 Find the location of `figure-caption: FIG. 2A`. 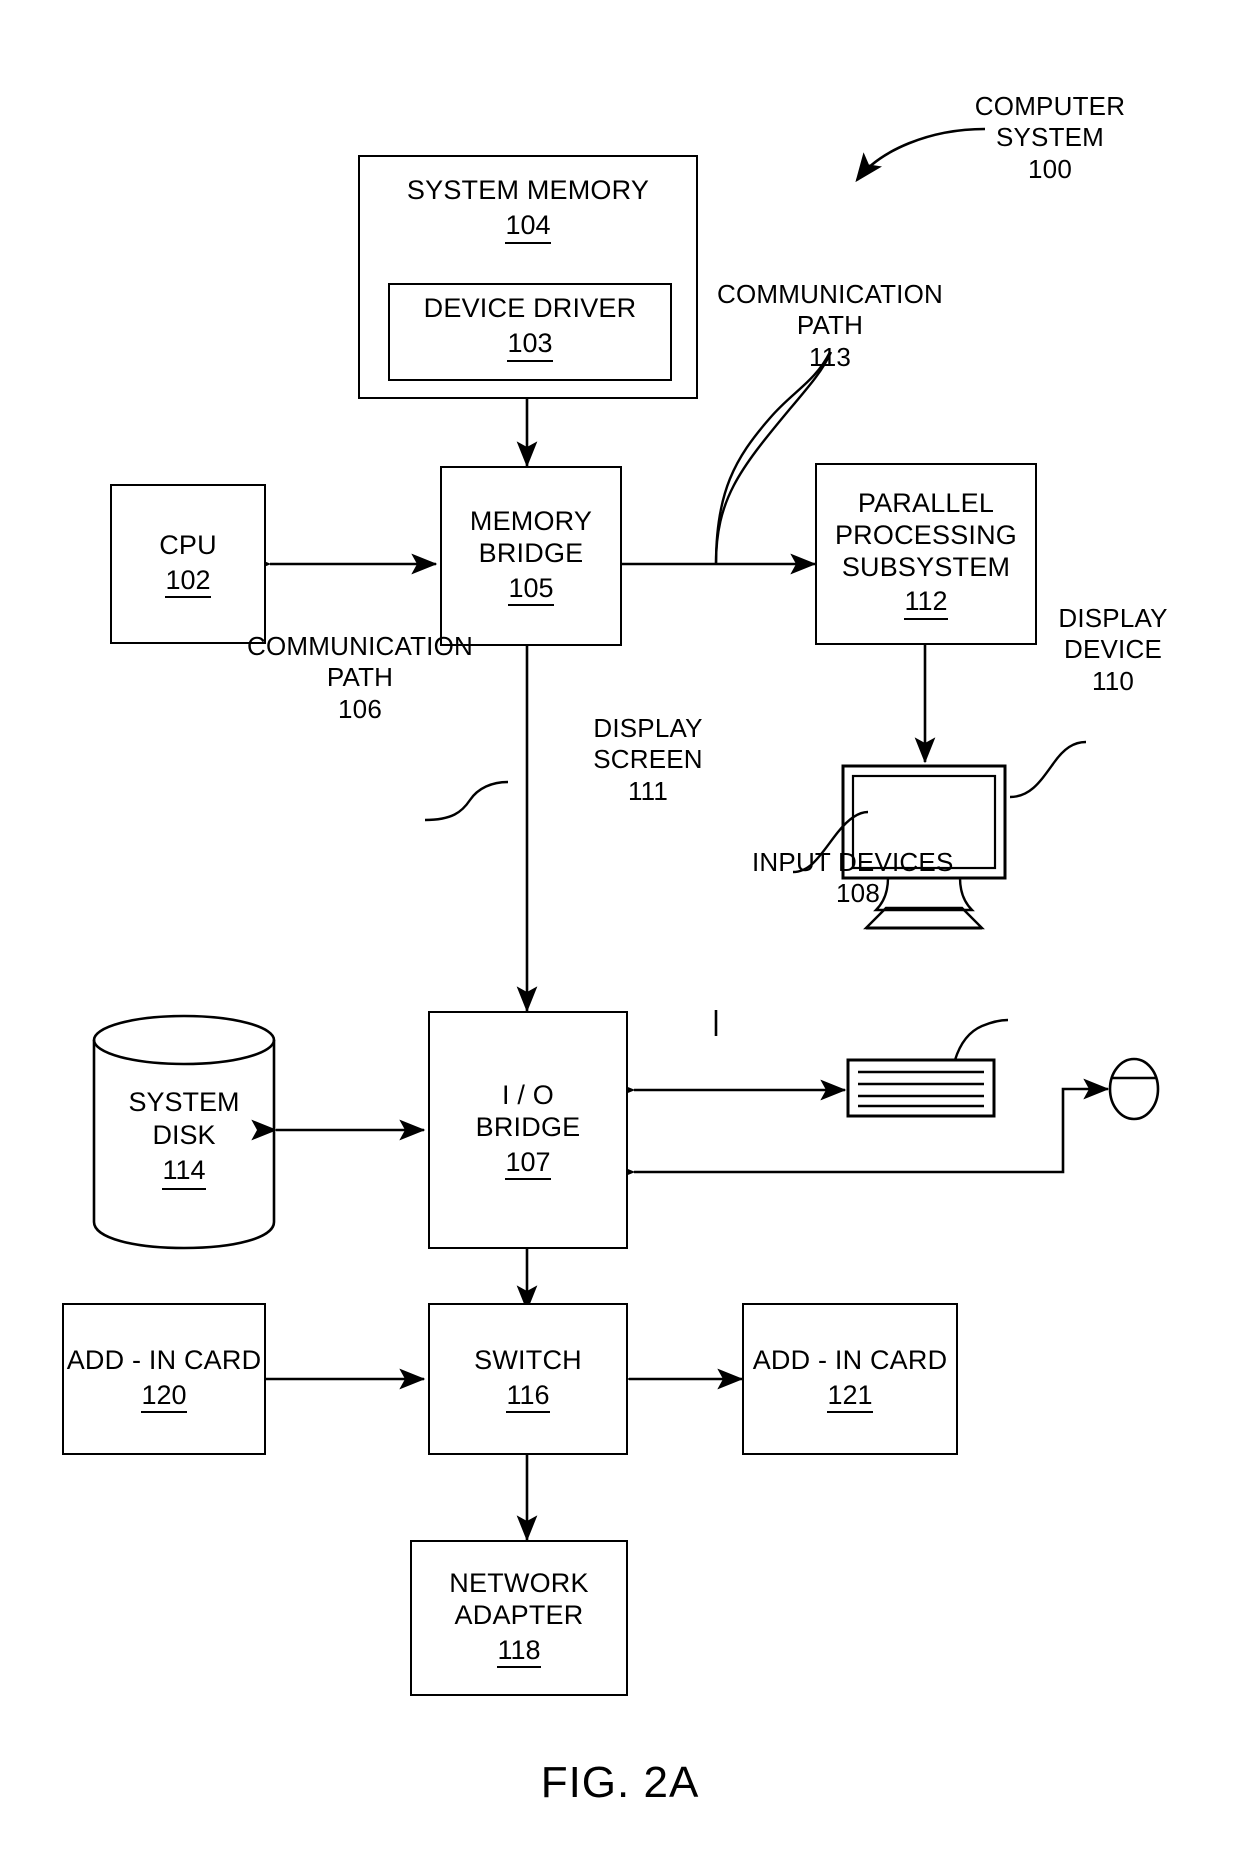

figure-caption: FIG. 2A is located at coordinates (620, 1782).